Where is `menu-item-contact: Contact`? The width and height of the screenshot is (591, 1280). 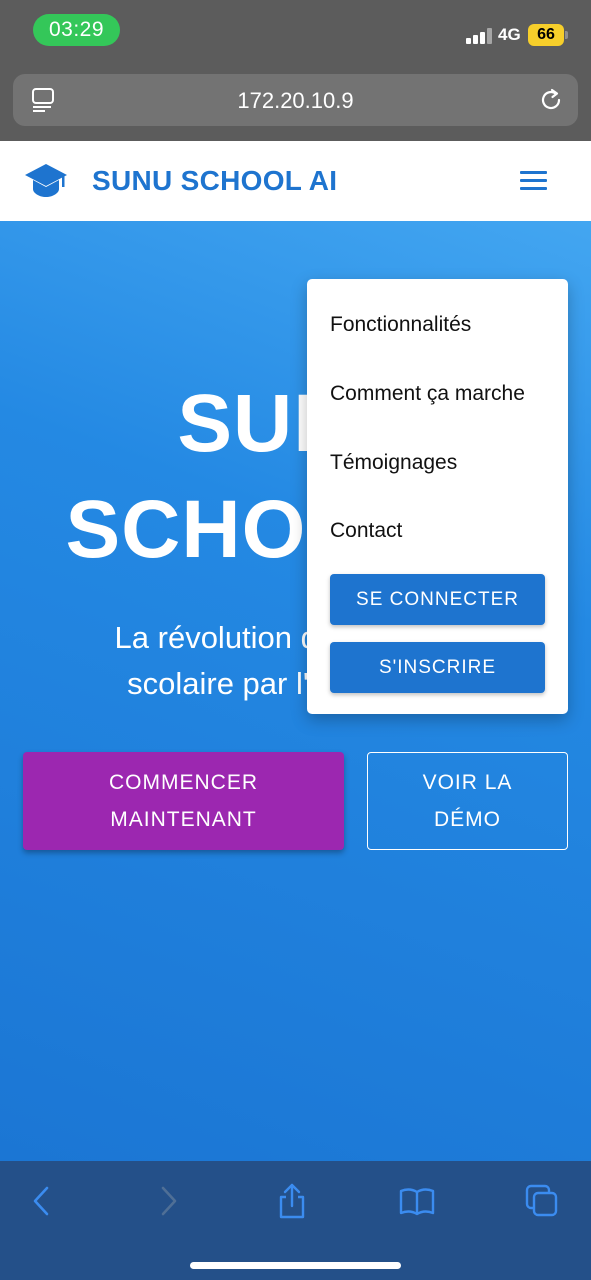
menu-item-contact: Contact is located at coordinates (366, 531).